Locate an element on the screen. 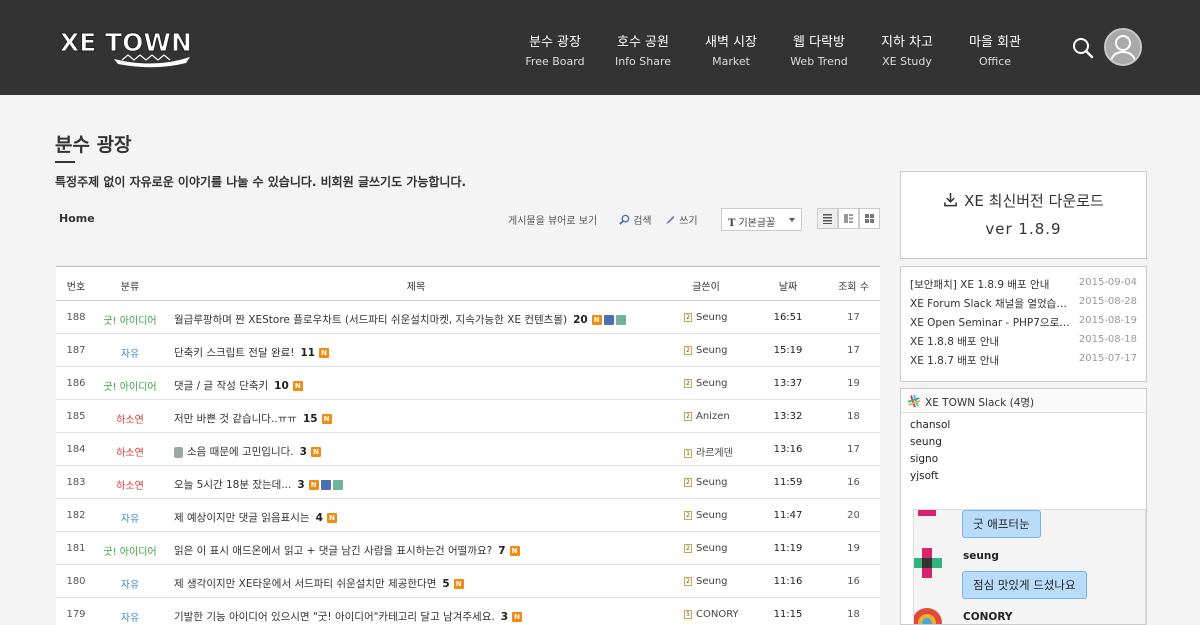  breadcrumb-home: Home is located at coordinates (77, 218).